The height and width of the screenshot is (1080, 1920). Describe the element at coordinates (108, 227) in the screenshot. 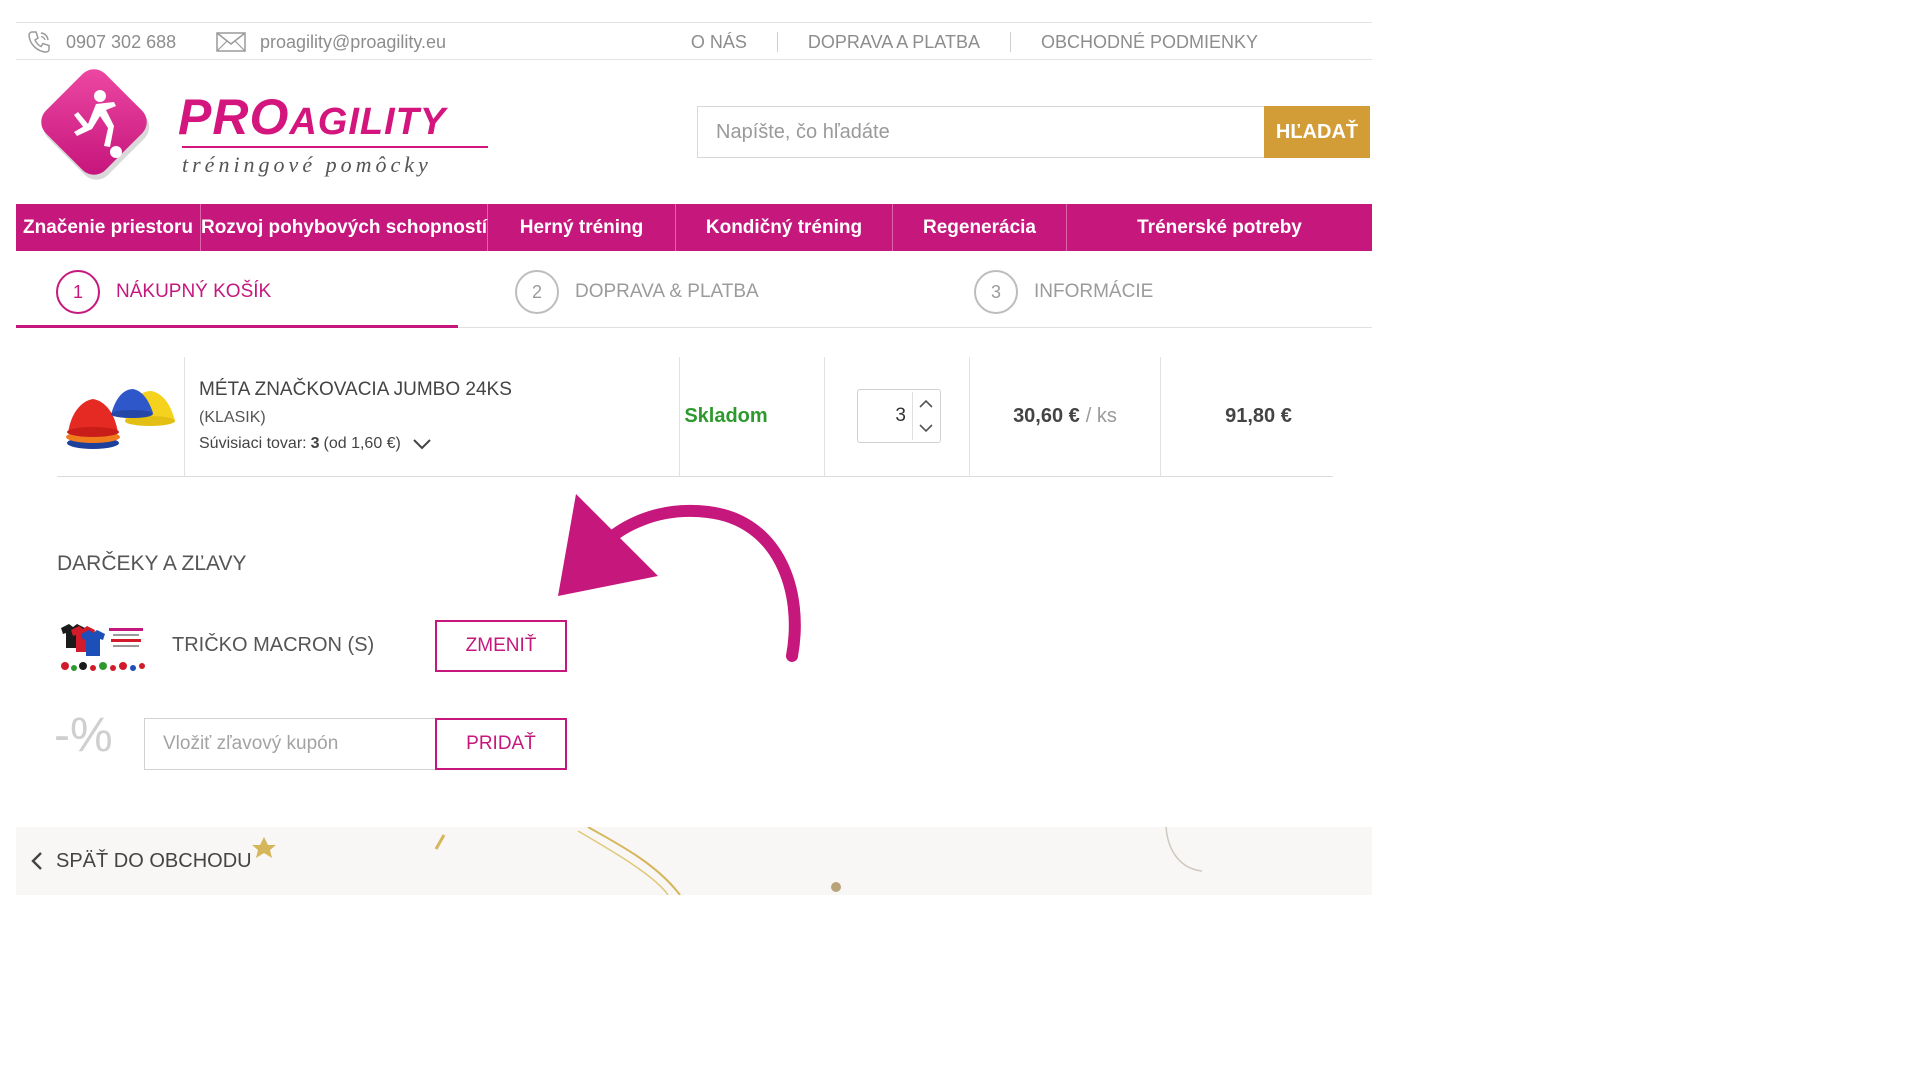

I see `nav-item-space-marking: Značenie priestoru` at that location.